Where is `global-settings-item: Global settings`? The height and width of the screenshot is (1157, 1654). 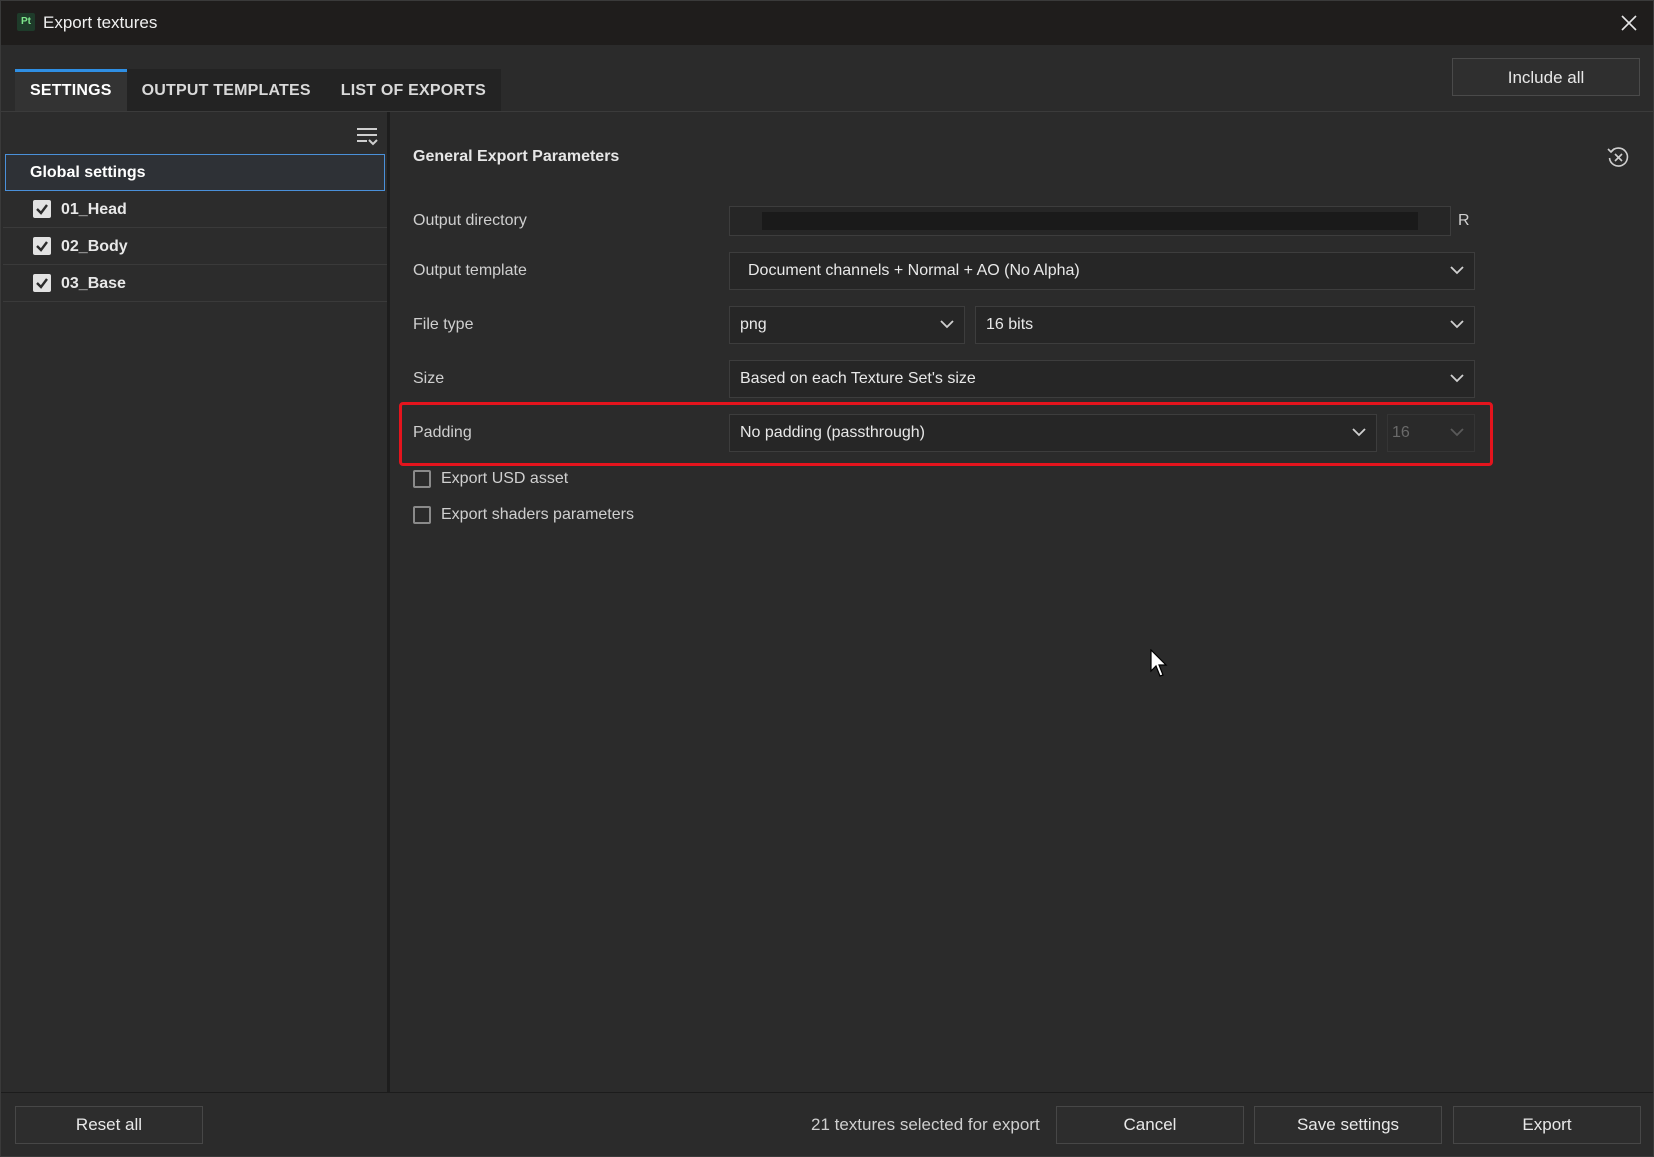
global-settings-item: Global settings is located at coordinates (195, 172).